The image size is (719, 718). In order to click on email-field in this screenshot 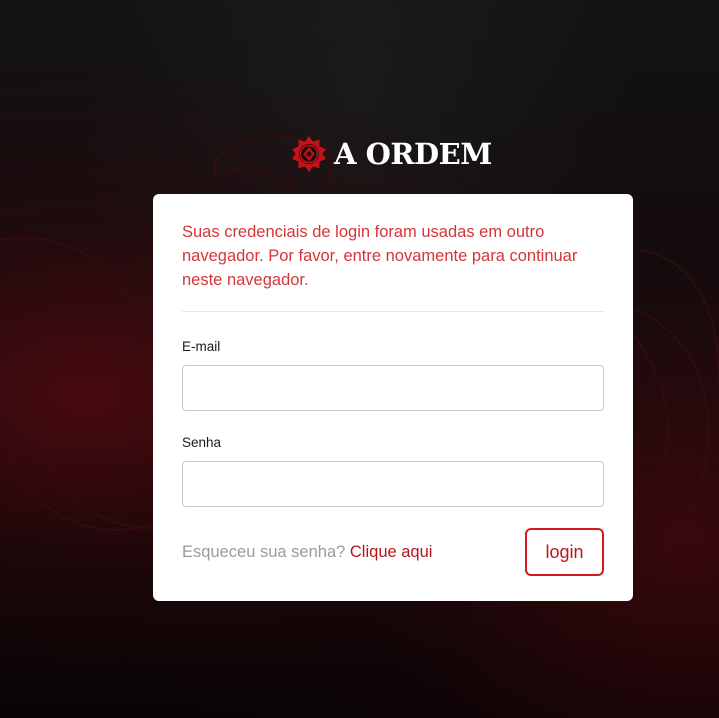, I will do `click(393, 388)`.